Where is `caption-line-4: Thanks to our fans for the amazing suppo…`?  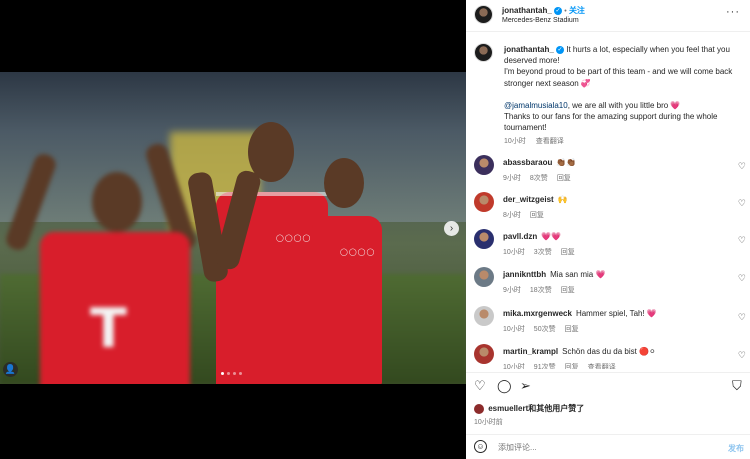
caption-line-4: Thanks to our fans for the amazing suppo… is located at coordinates (611, 122).